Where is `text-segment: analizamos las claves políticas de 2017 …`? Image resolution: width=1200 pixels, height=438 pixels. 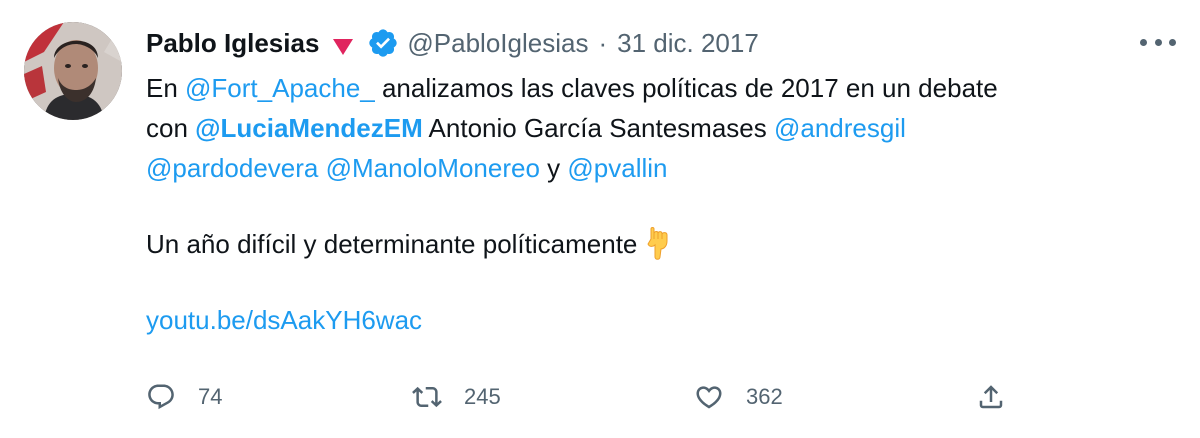
text-segment: analizamos las claves políticas de 2017 … is located at coordinates (686, 88).